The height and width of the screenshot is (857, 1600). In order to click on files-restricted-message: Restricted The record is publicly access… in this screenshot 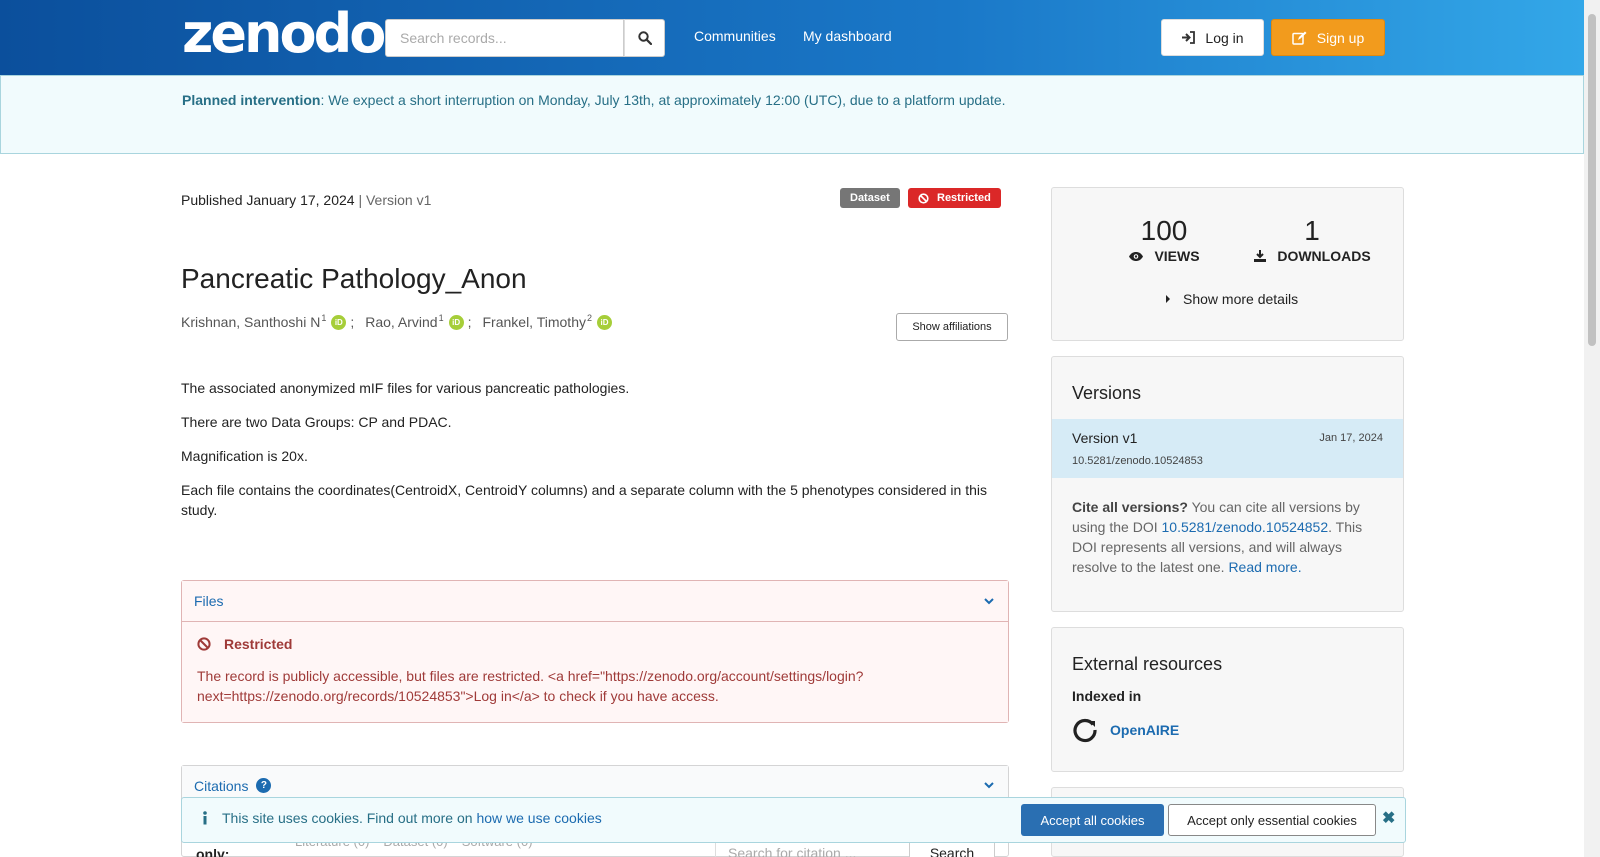, I will do `click(595, 672)`.